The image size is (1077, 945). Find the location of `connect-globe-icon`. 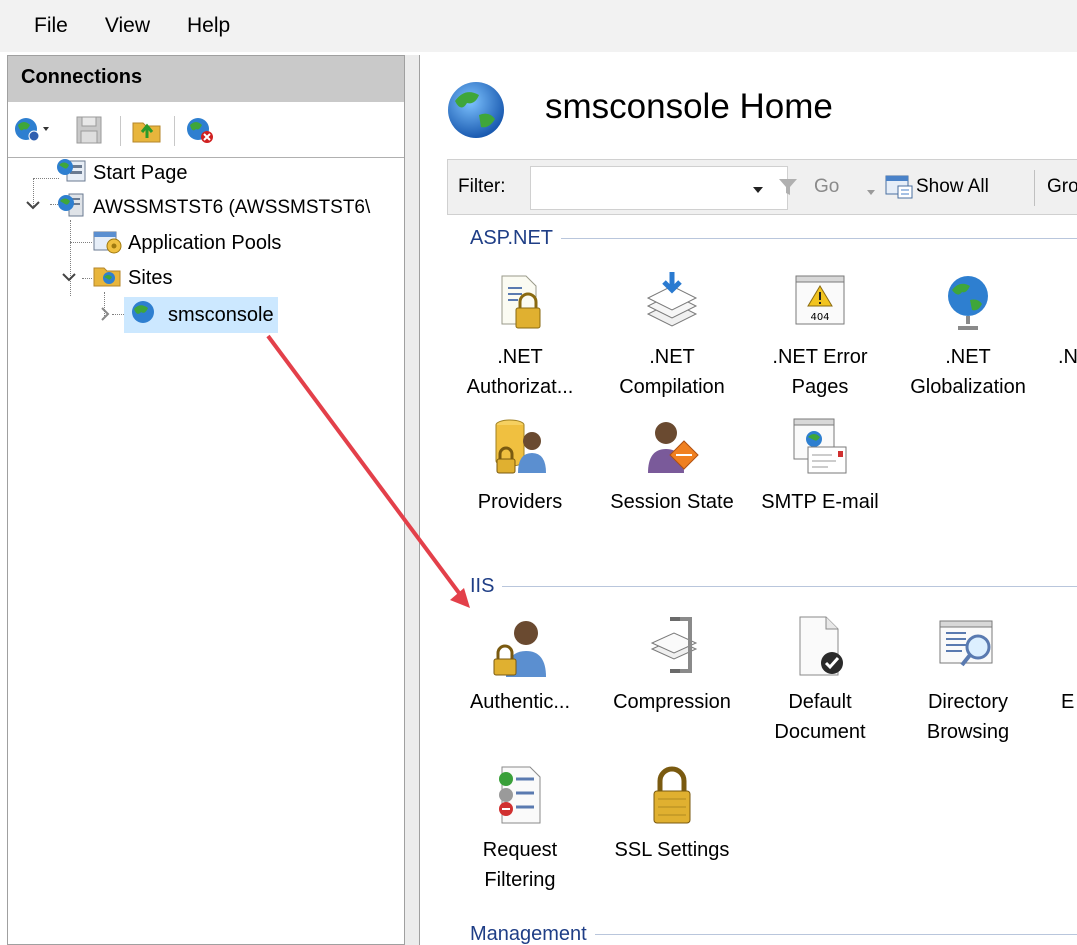

connect-globe-icon is located at coordinates (32, 132).